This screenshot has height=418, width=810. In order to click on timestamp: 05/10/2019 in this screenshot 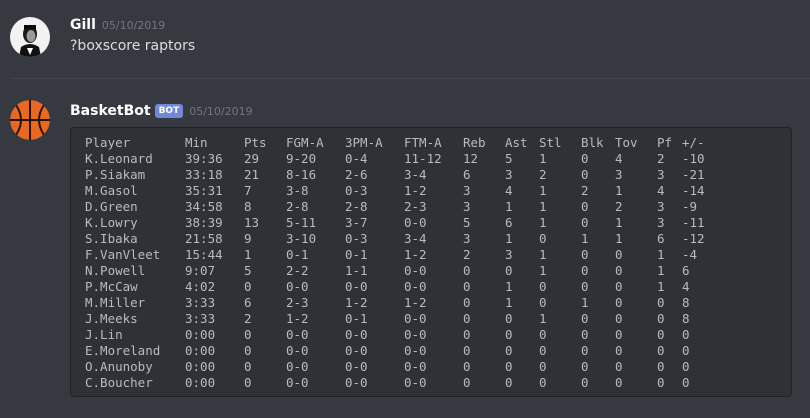, I will do `click(133, 25)`.